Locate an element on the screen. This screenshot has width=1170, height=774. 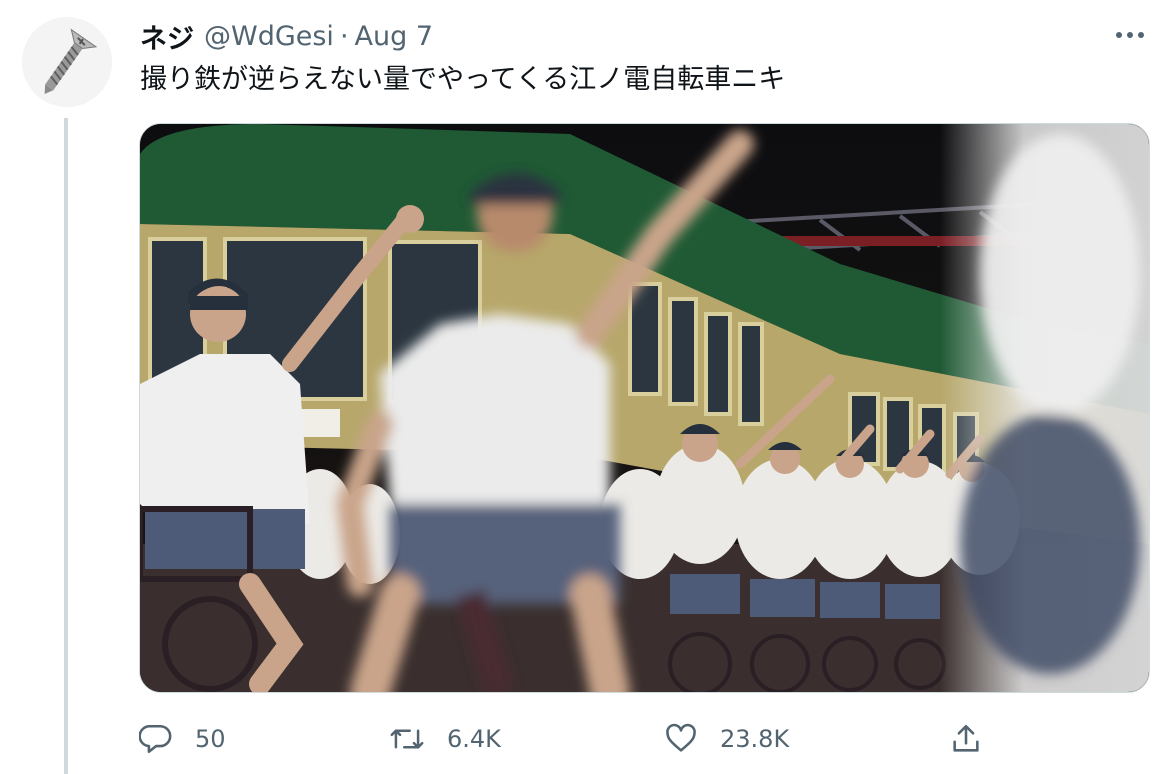
more-horizontal-icon is located at coordinates (1130, 35).